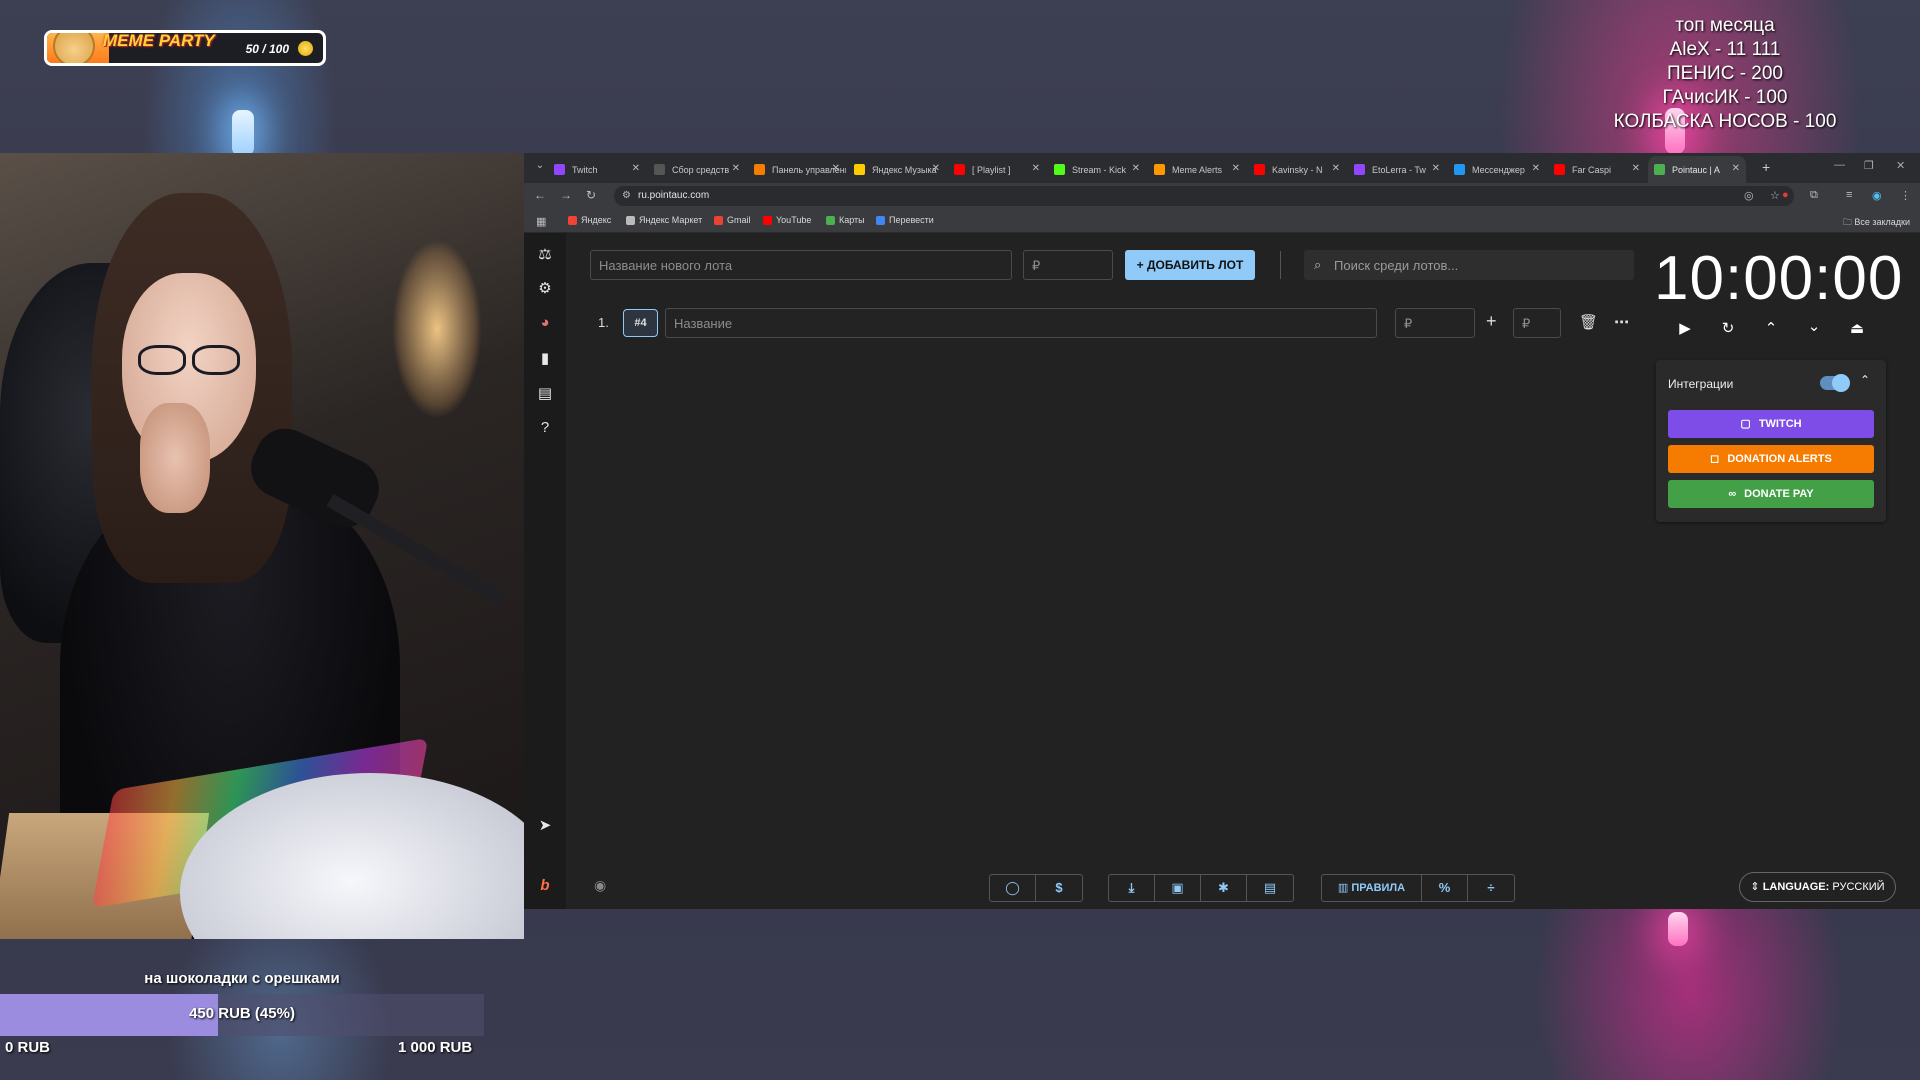 The image size is (1920, 1080). Describe the element at coordinates (626, 195) in the screenshot. I see `site-settings-icon: ⚙` at that location.